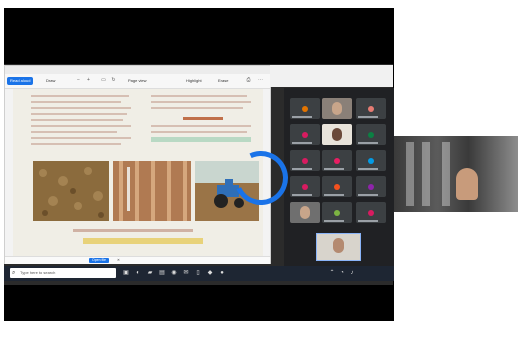 This screenshot has width=518, height=358. I want to click on pdf-icon: ▯, so click(198, 273).